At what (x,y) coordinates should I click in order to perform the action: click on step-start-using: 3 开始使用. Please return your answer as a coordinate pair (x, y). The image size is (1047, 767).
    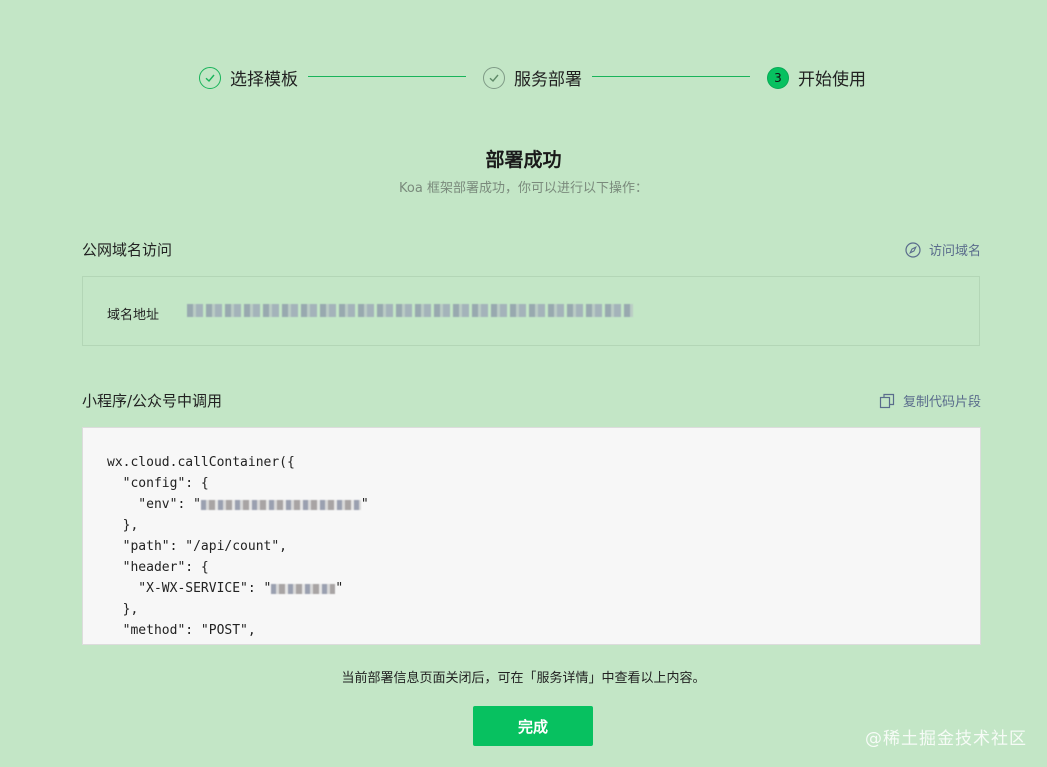
    Looking at the image, I should click on (816, 77).